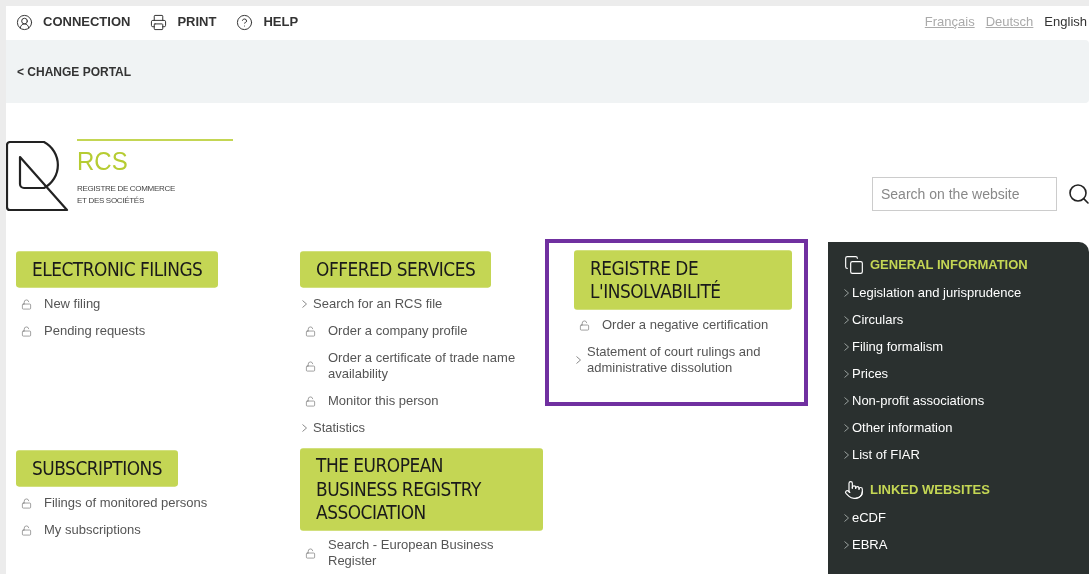 This screenshot has height=574, width=1089. Describe the element at coordinates (421, 489) in the screenshot. I see `section-heading: THE EUROPEAN BUSINESS REGISTRY ASSOCIATION` at that location.